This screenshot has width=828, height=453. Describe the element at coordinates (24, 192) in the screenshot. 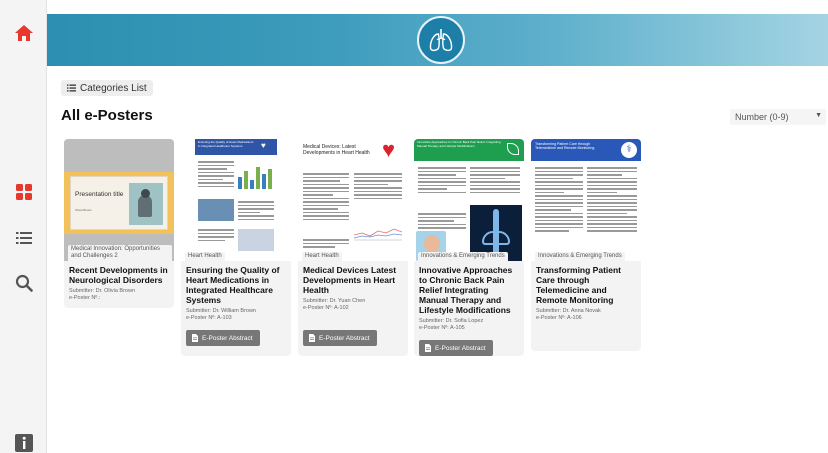

I see `grid-view-icon` at that location.